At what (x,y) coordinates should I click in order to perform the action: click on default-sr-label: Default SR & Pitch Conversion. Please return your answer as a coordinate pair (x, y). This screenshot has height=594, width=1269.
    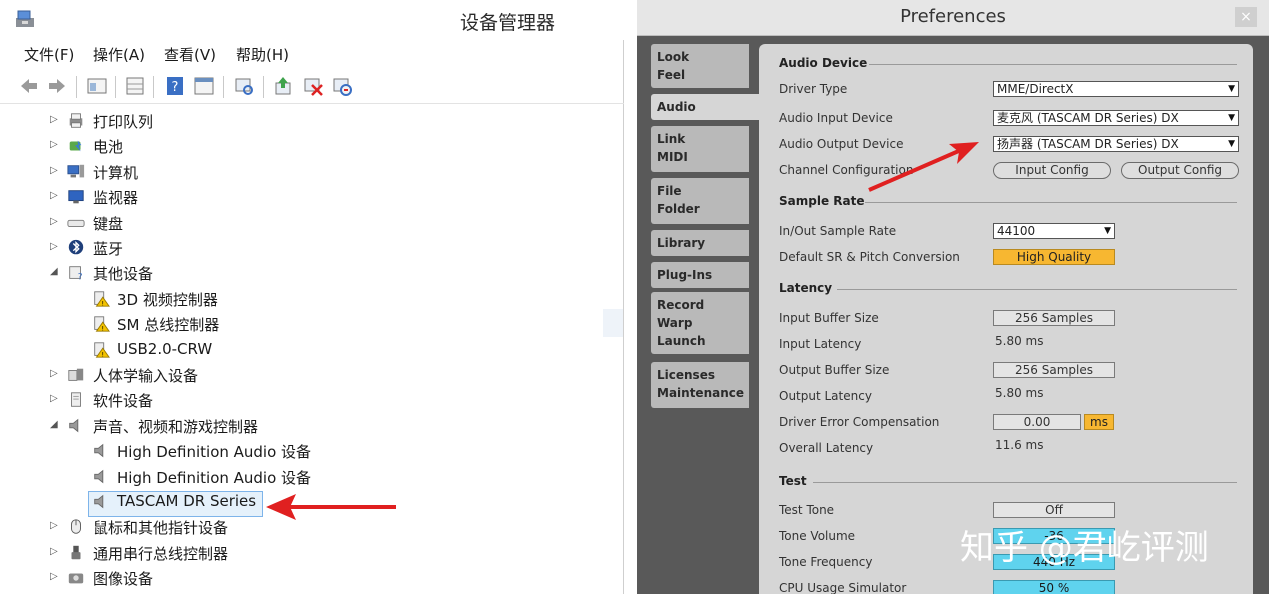
    Looking at the image, I should click on (869, 257).